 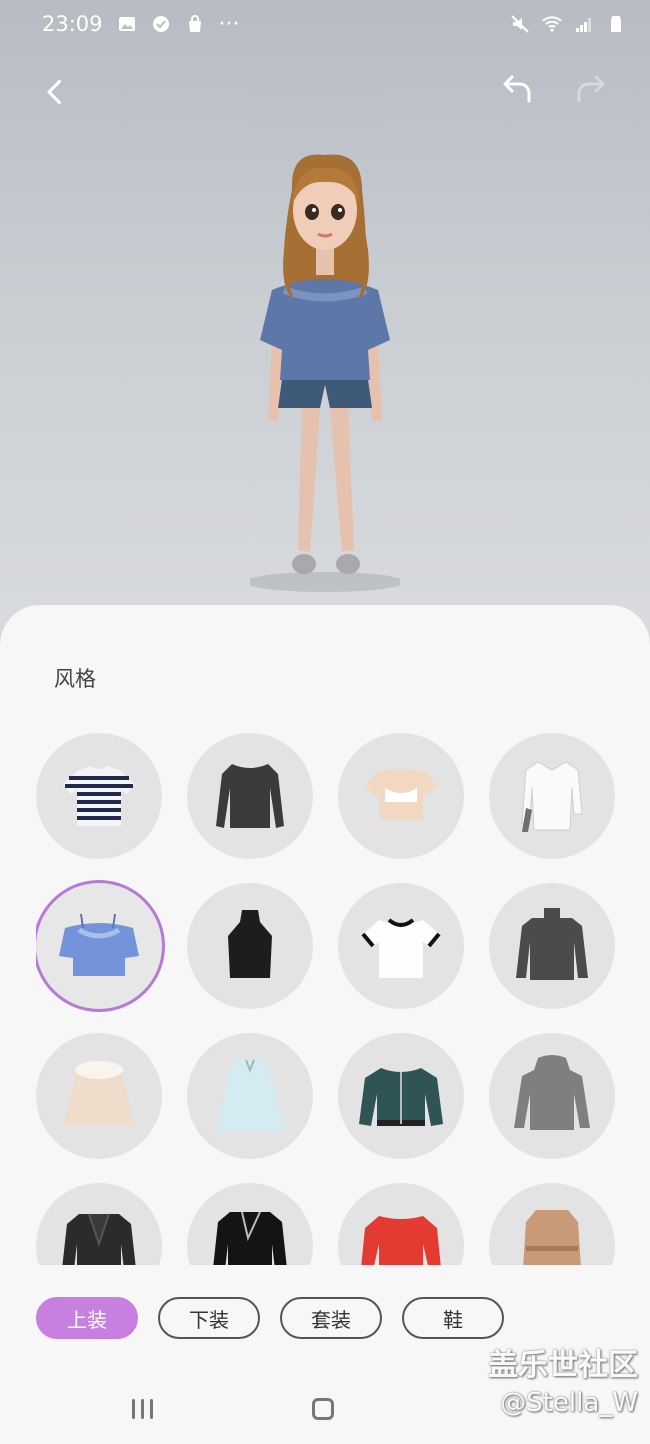 I want to click on clothing-item-leather-jacket, so click(x=250, y=1224).